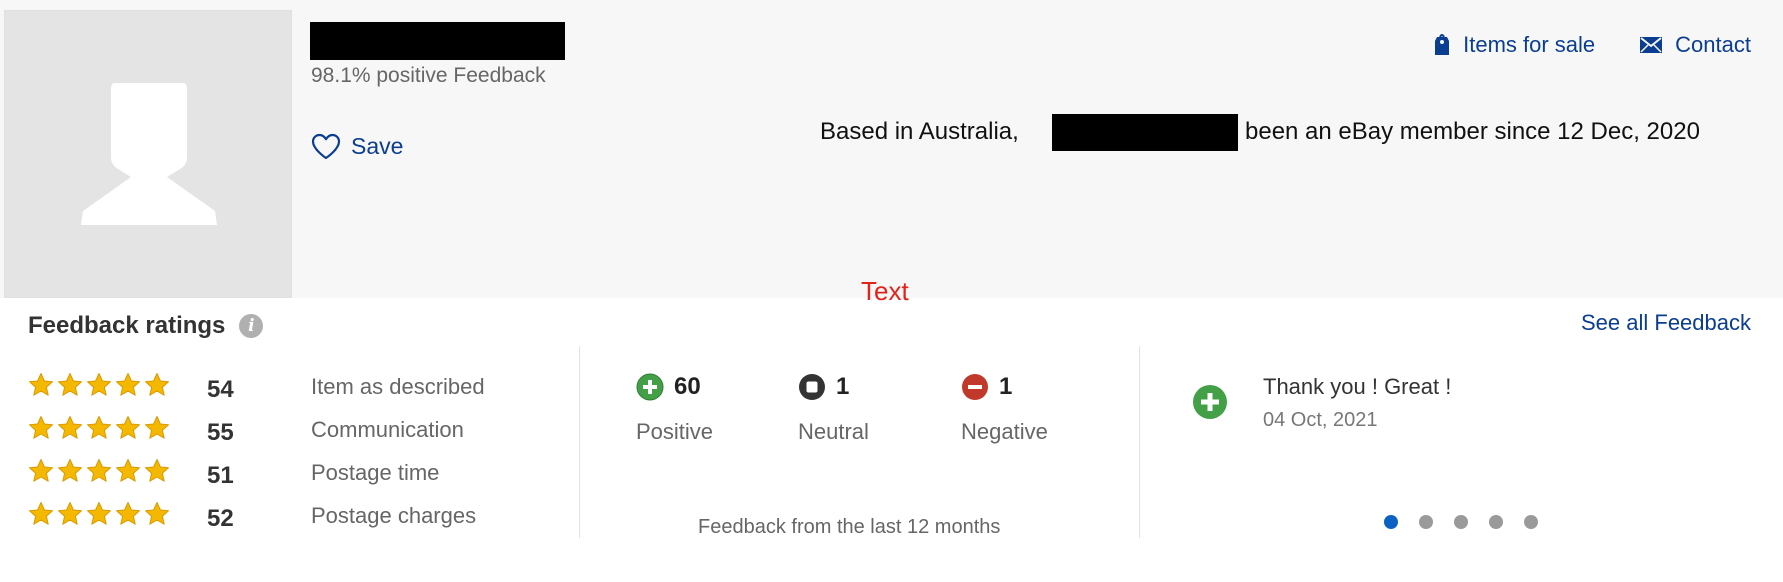 This screenshot has height=582, width=1783. I want to click on rating-row-postage-time: 51 Postage time, so click(308, 479).